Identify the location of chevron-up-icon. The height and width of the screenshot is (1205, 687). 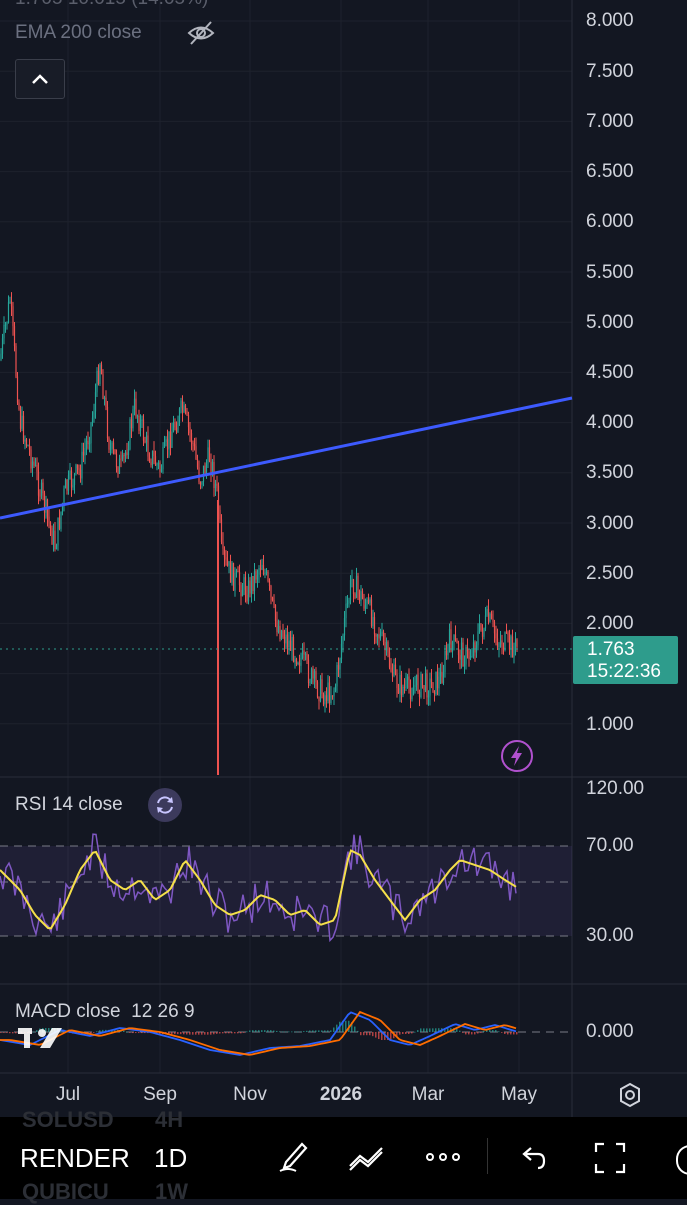
(40, 79).